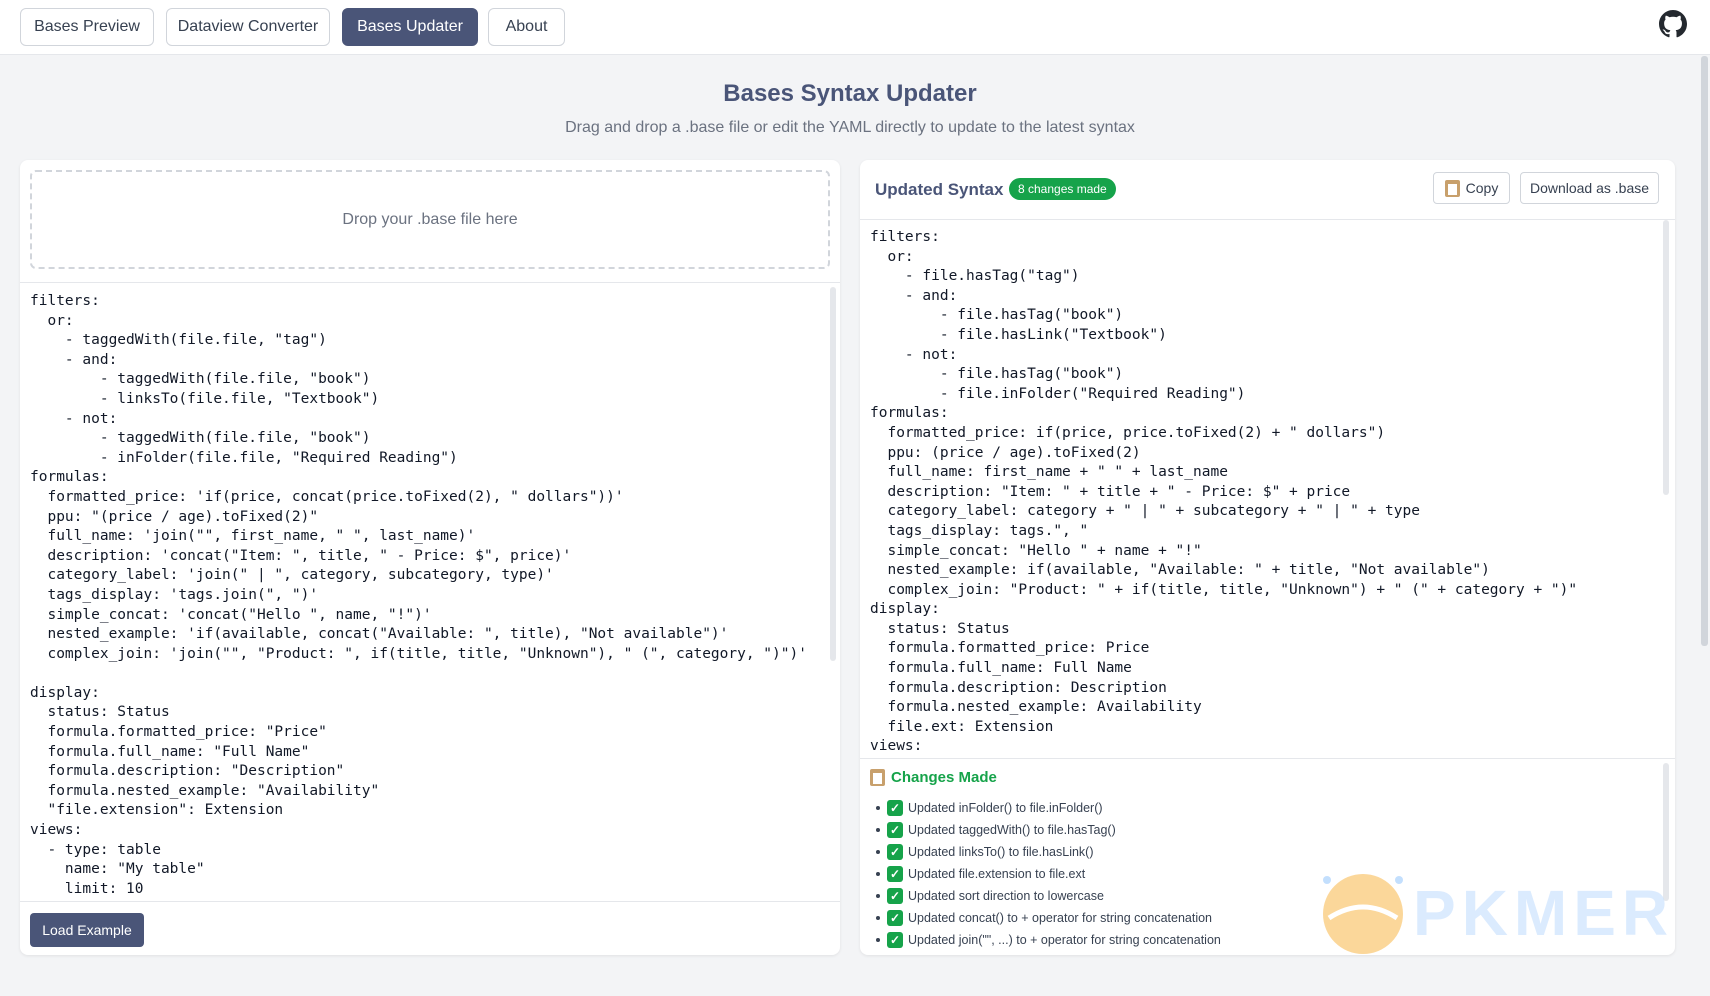 This screenshot has width=1710, height=996. I want to click on change-text: Updated linksTo() to file.hasLink(), so click(1001, 852).